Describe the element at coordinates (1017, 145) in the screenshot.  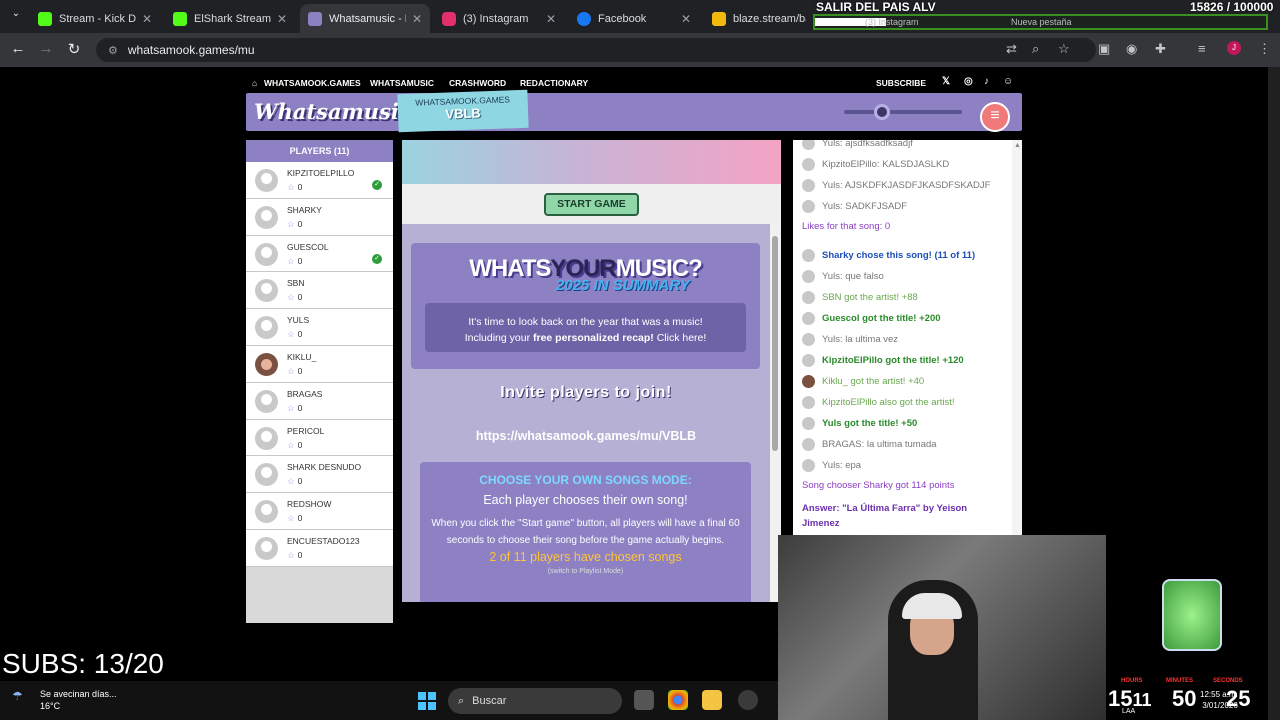
I see `scroll-up-icon: ▲` at that location.